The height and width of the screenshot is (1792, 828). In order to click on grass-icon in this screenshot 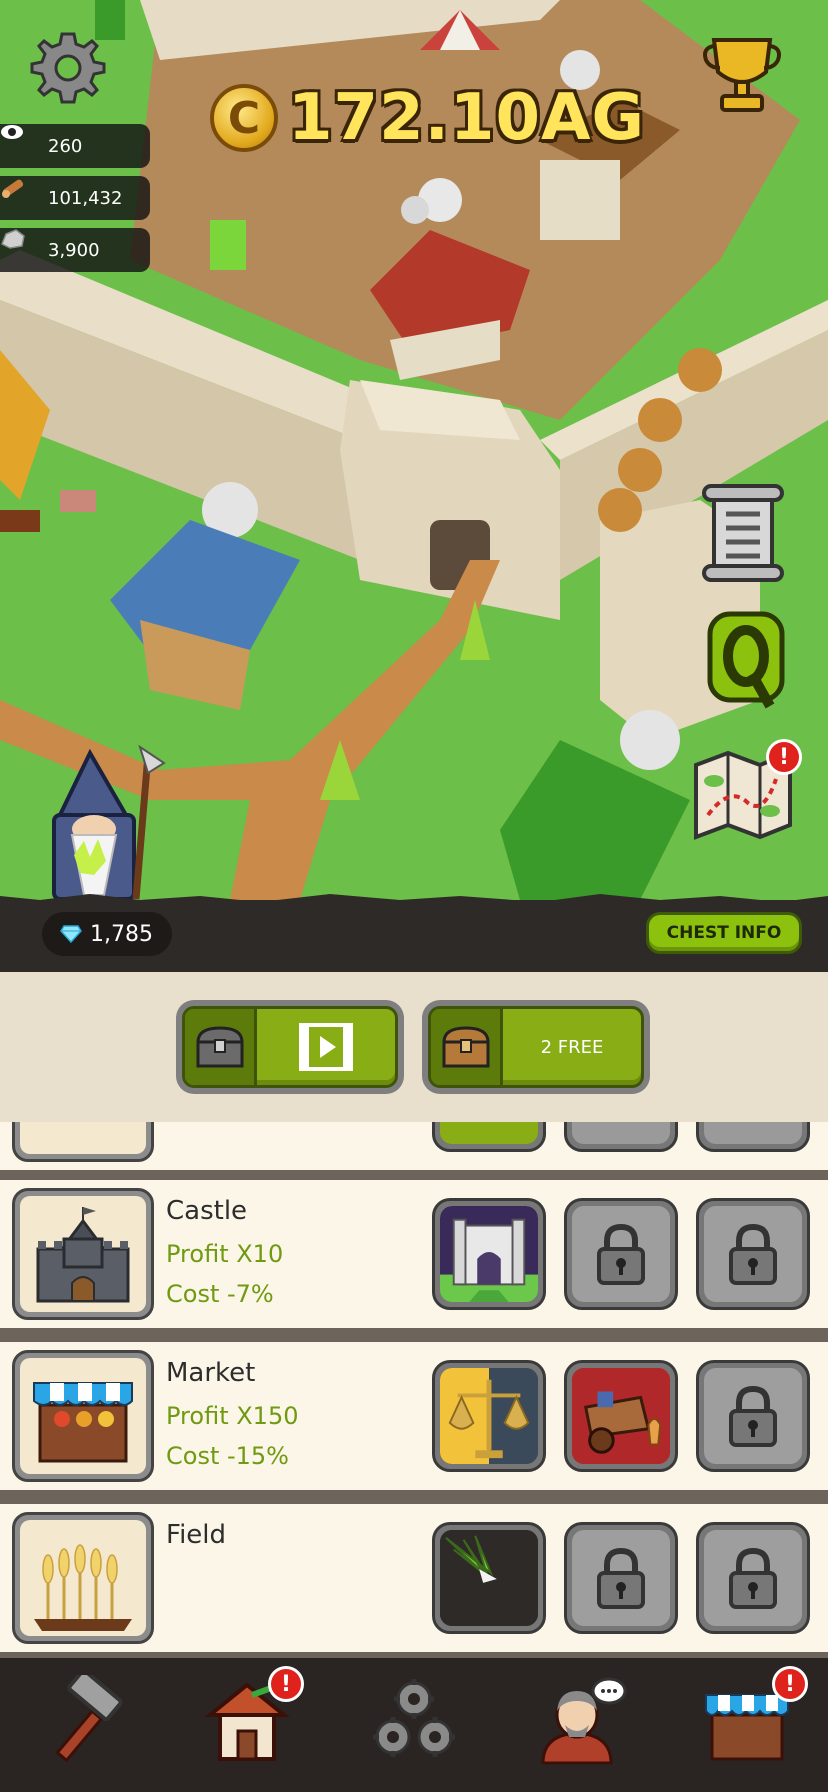, I will do `click(489, 1578)`.